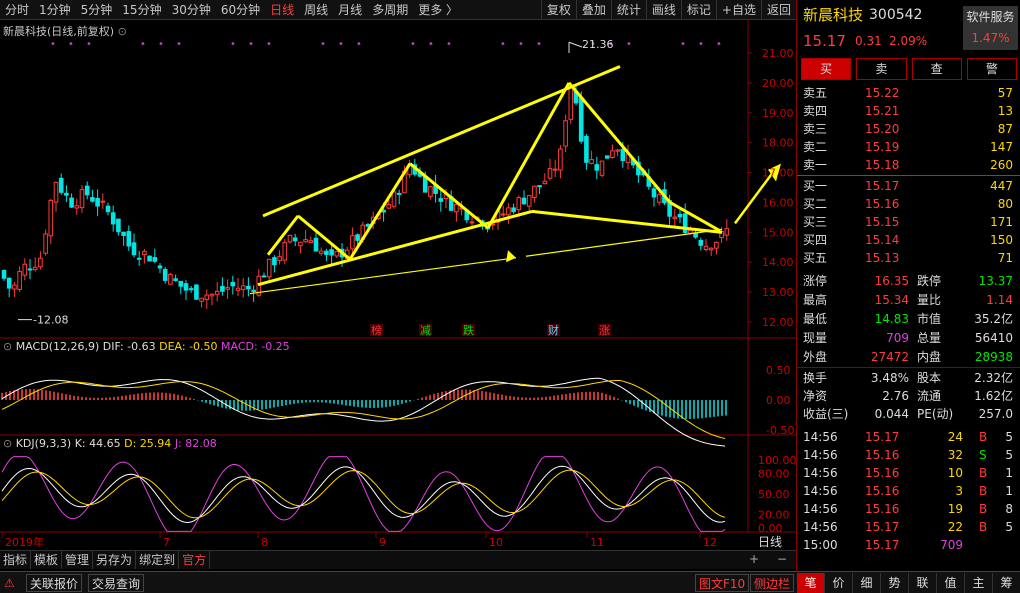  What do you see at coordinates (867, 583) in the screenshot?
I see `panel-tab-2: 细` at bounding box center [867, 583].